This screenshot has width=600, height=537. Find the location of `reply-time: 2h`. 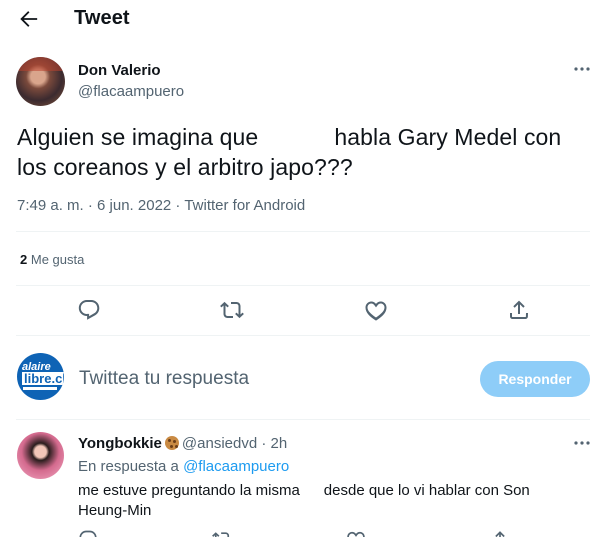

reply-time: 2h is located at coordinates (279, 443).